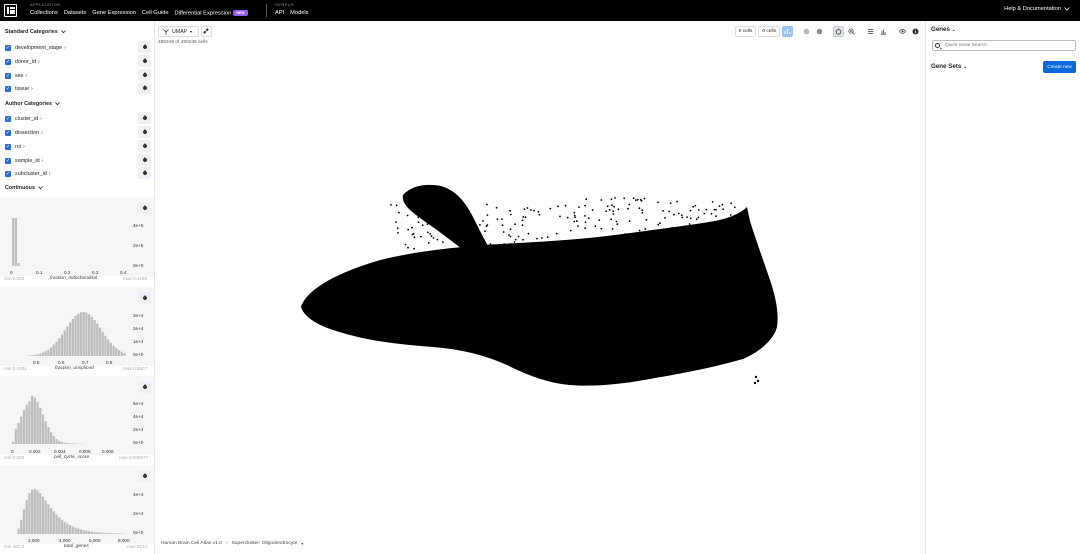 The height and width of the screenshot is (554, 1080). I want to click on category-label: donor_id ›, so click(27, 62).